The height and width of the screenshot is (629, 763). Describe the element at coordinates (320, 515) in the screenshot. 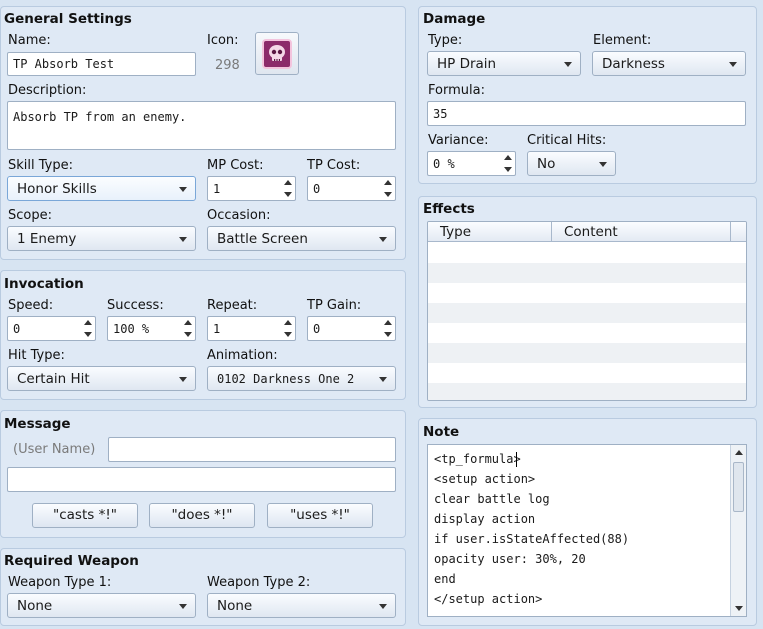

I see `uses-button: "uses *!"` at that location.